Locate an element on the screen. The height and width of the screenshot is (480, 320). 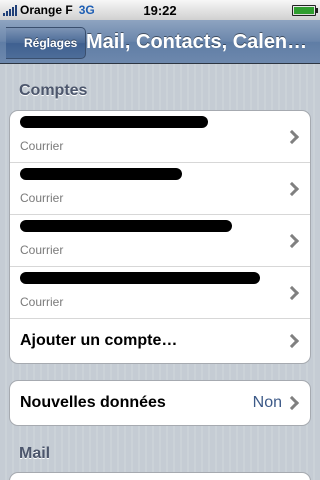
status-bar: Orange F 3G 19:22 is located at coordinates (160, 10).